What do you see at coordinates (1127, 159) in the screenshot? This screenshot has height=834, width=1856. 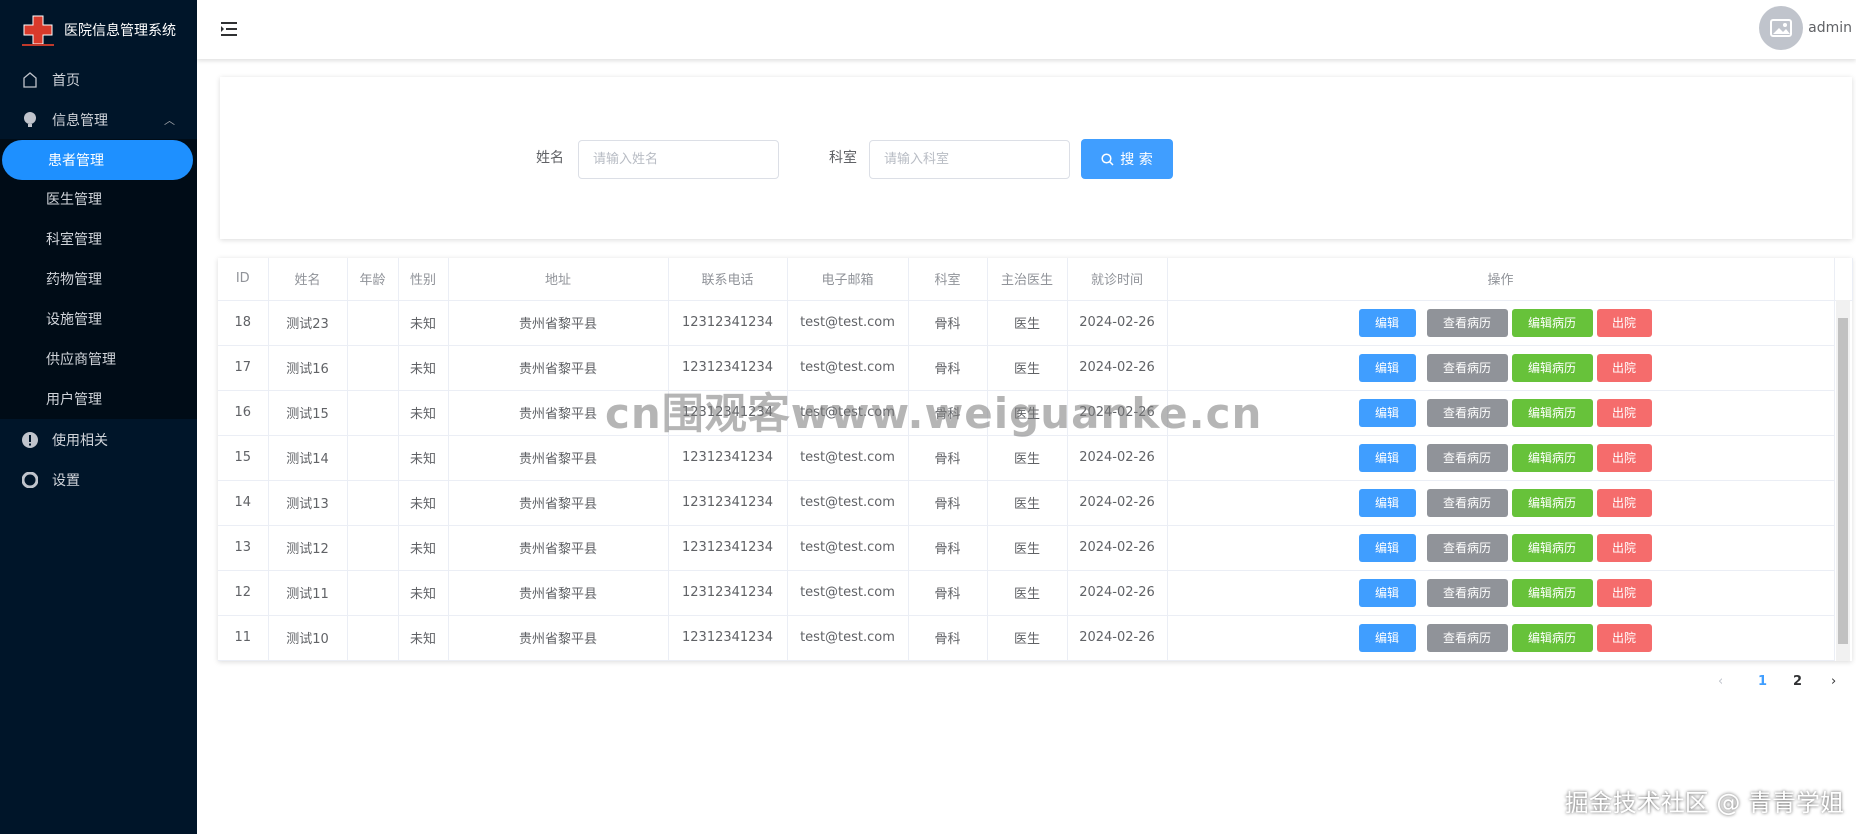 I see `search-button: 搜 索` at bounding box center [1127, 159].